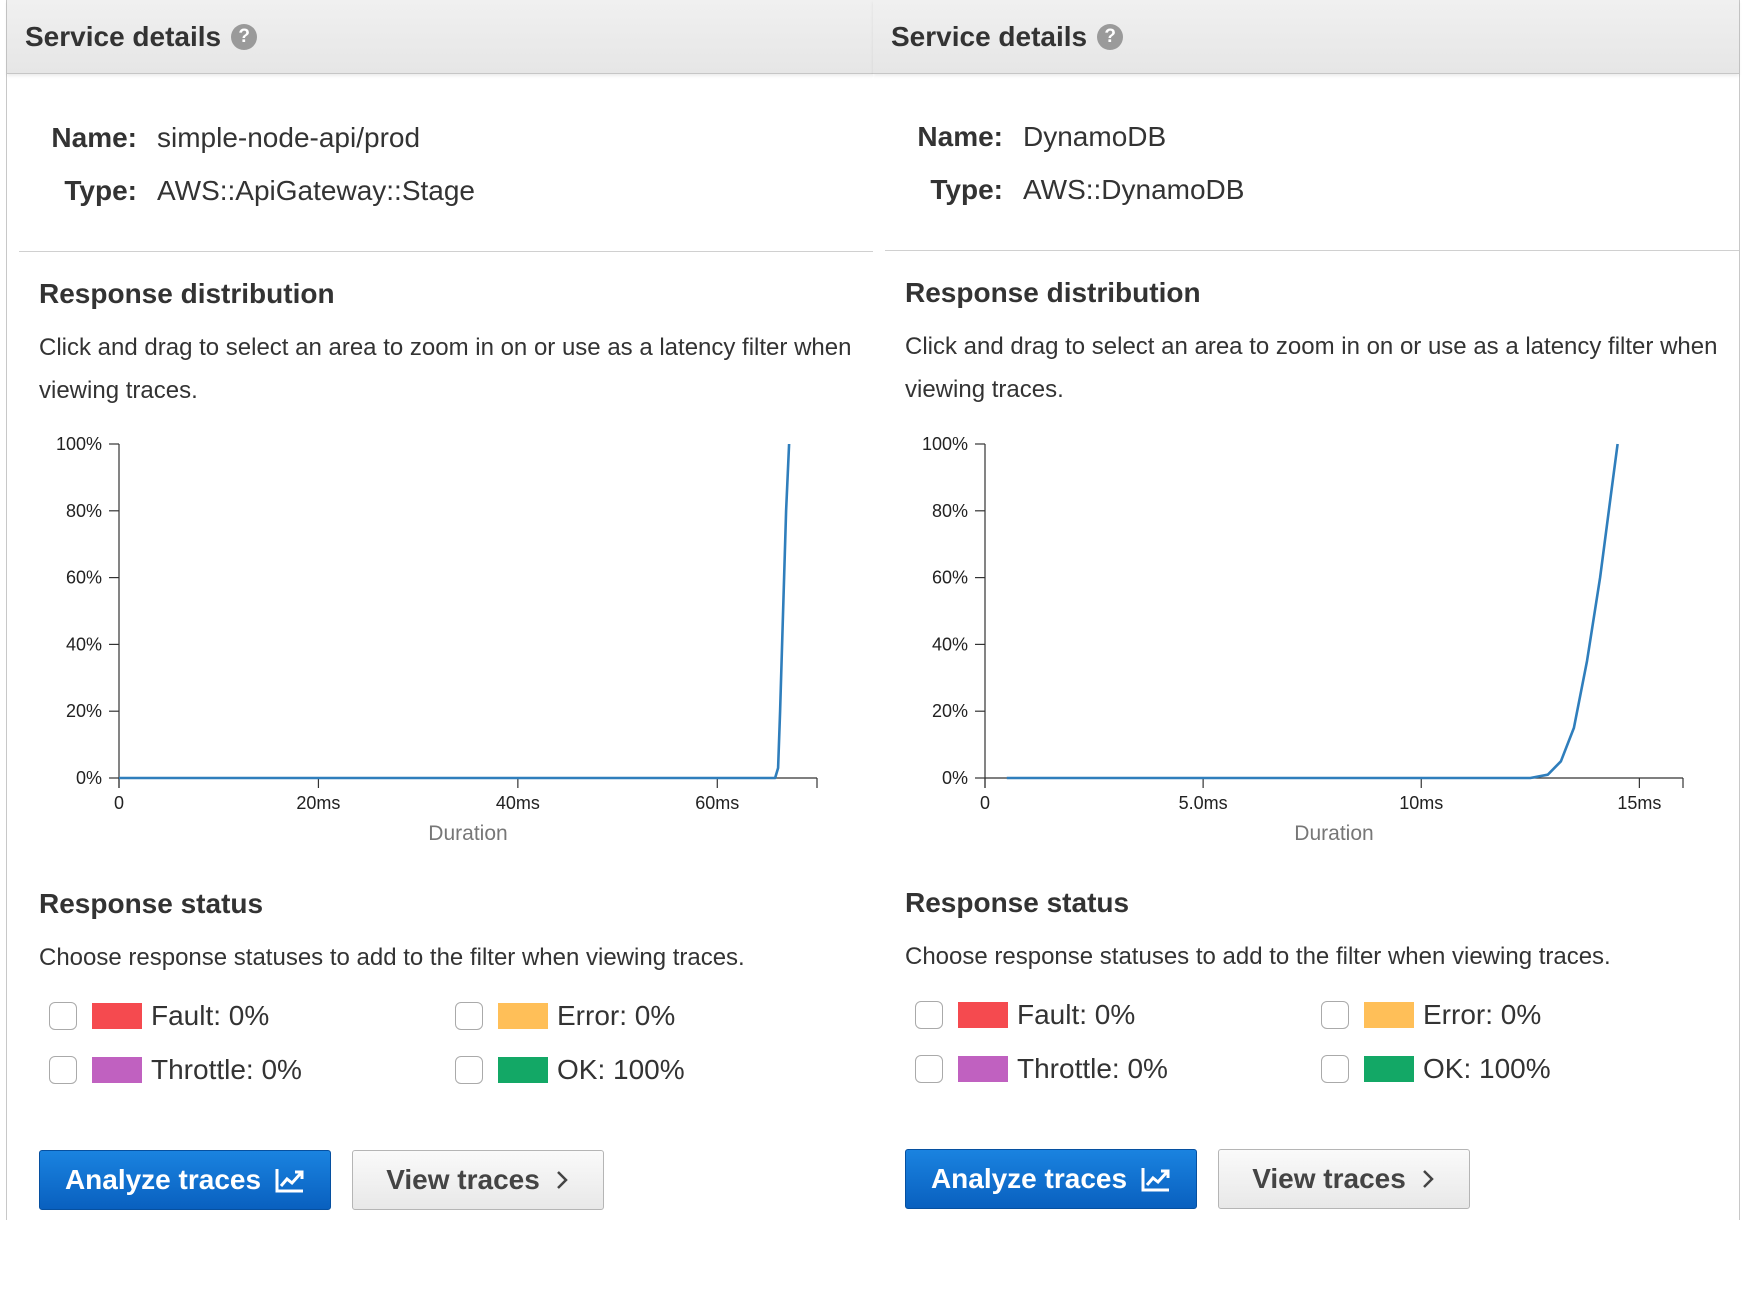 Image resolution: width=1752 pixels, height=1294 pixels. I want to click on type-value: AWS::ApiGateway::Stage, so click(316, 190).